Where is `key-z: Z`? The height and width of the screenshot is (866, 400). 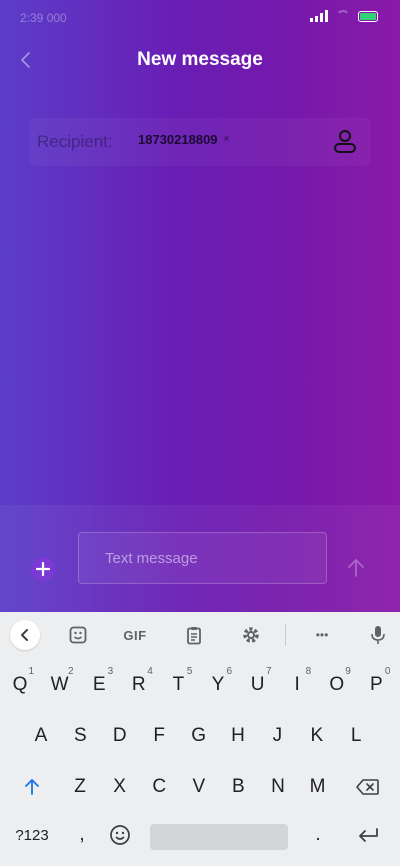 key-z: Z is located at coordinates (80, 787).